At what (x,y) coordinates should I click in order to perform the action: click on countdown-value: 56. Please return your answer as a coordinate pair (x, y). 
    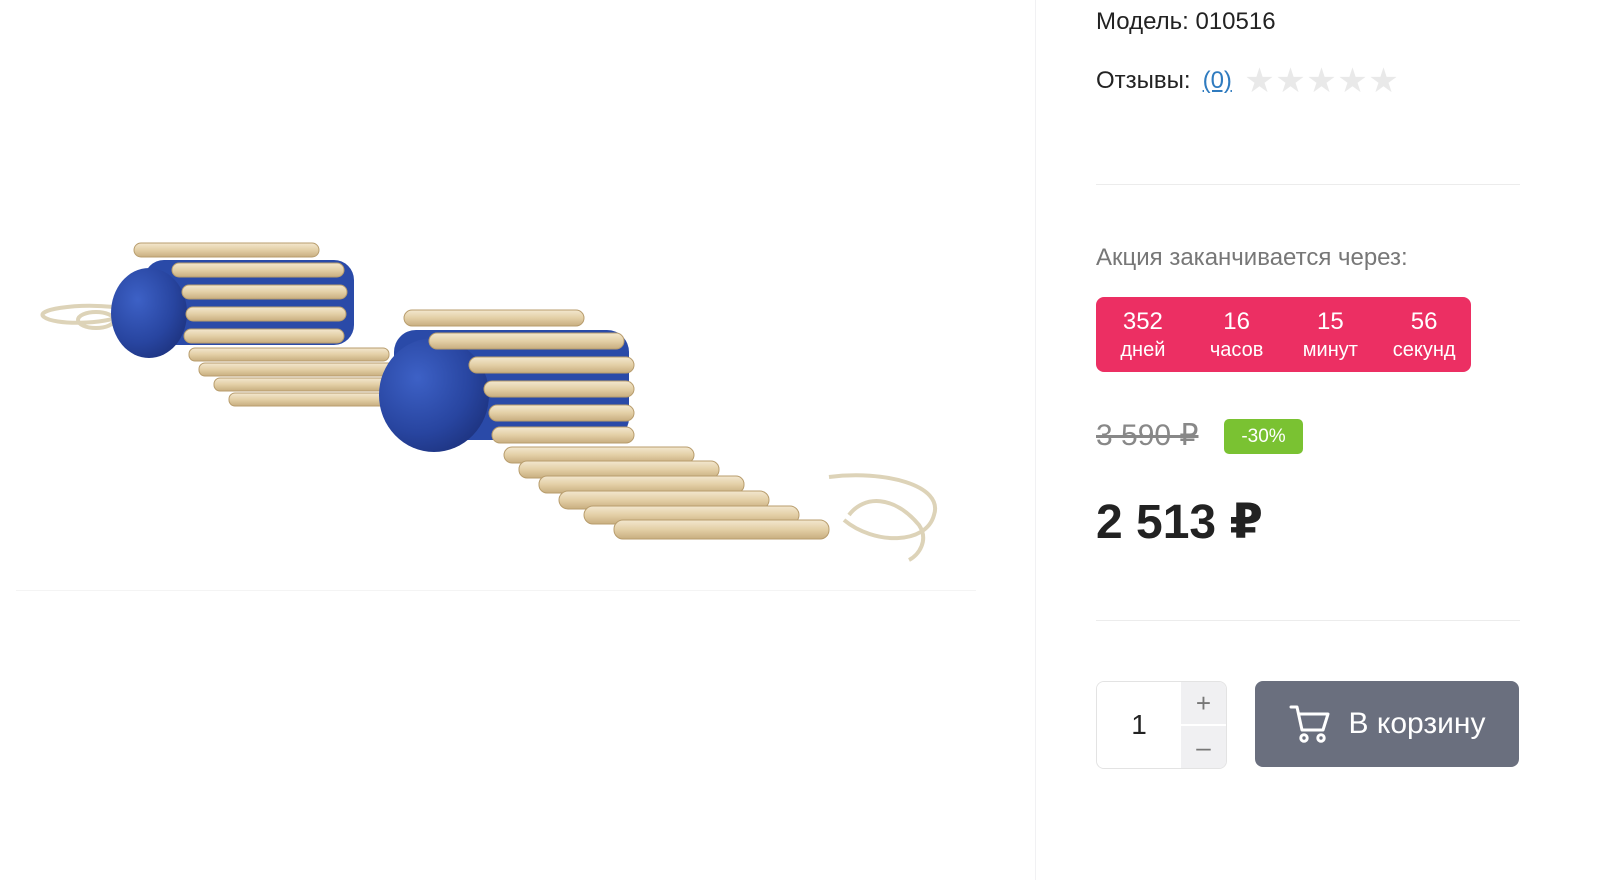
    Looking at the image, I should click on (1424, 321).